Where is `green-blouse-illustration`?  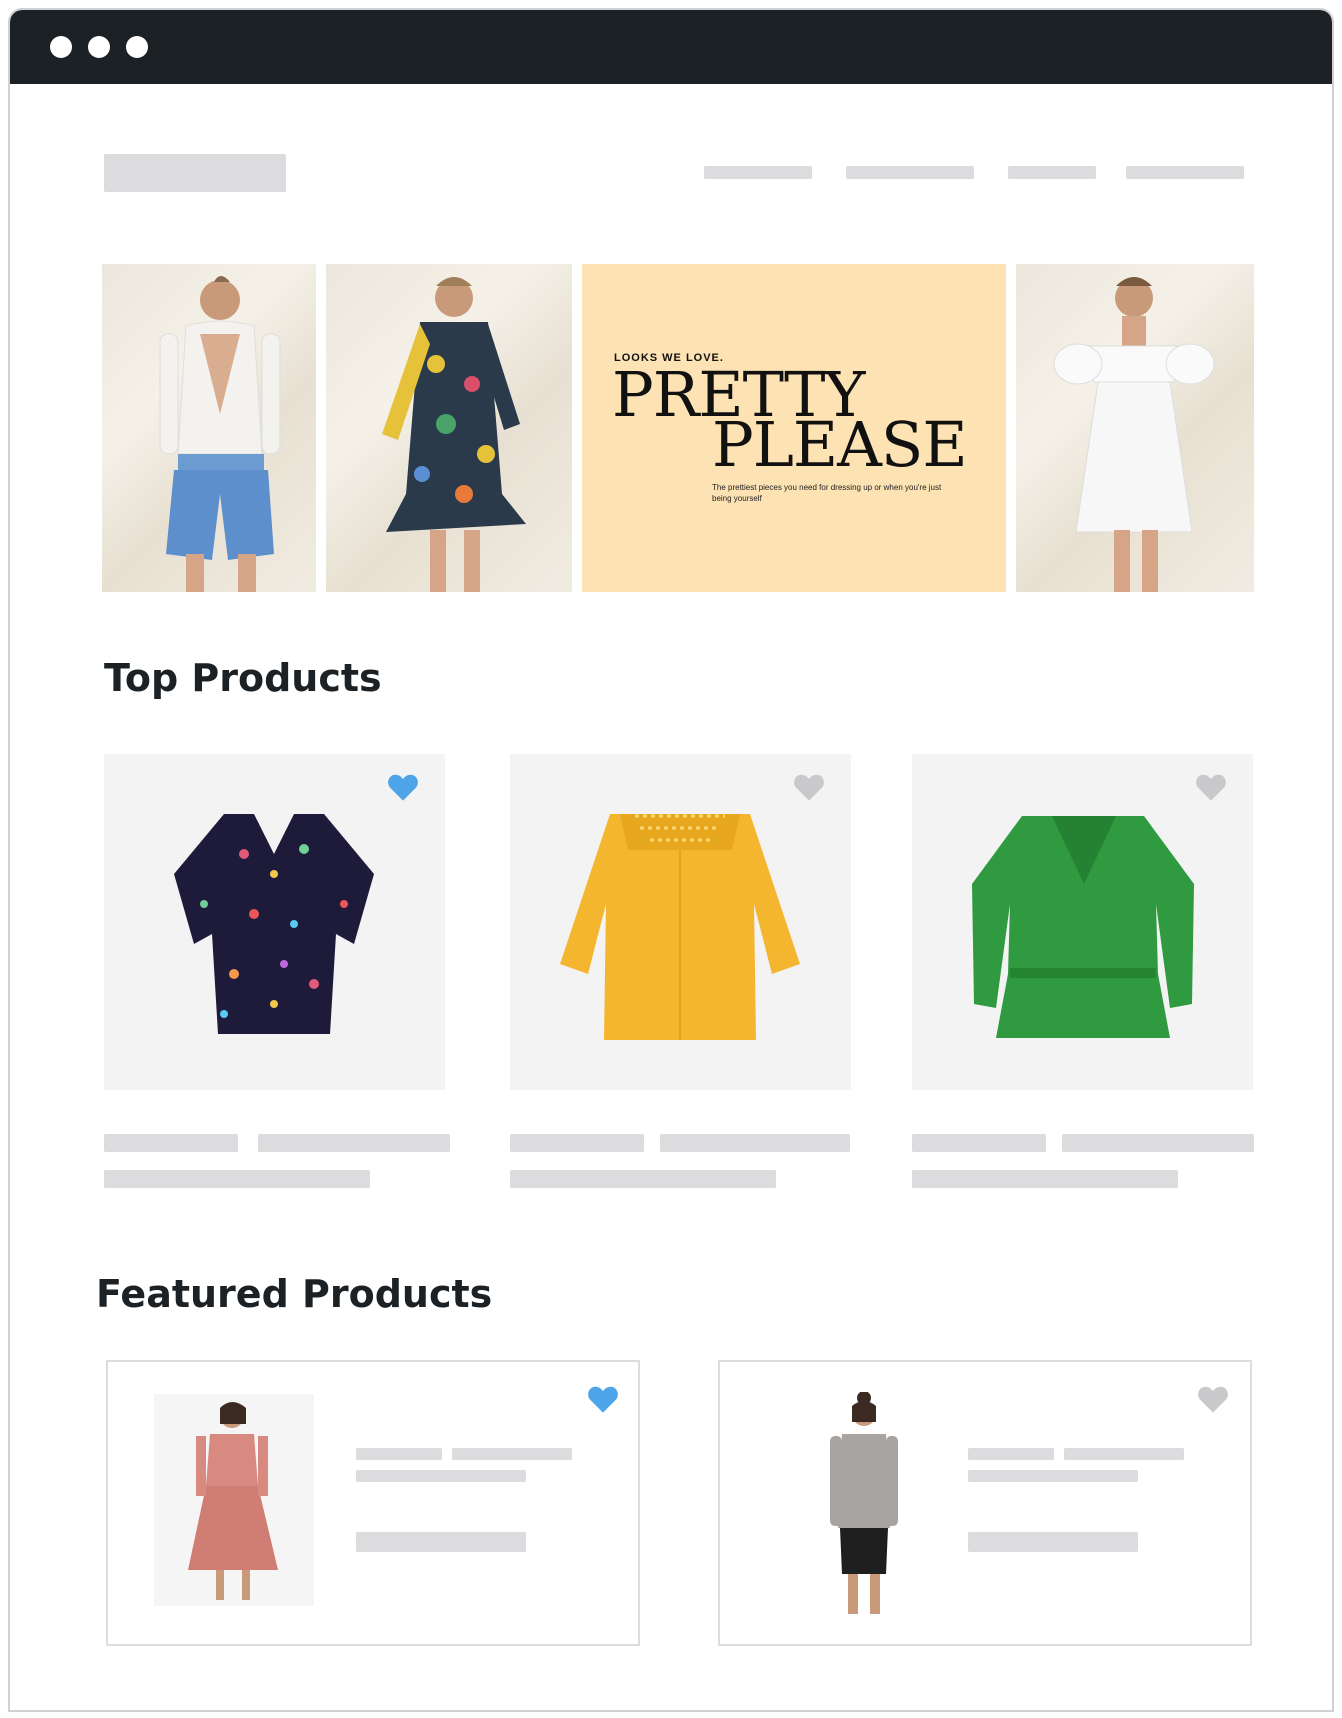 green-blouse-illustration is located at coordinates (1083, 927).